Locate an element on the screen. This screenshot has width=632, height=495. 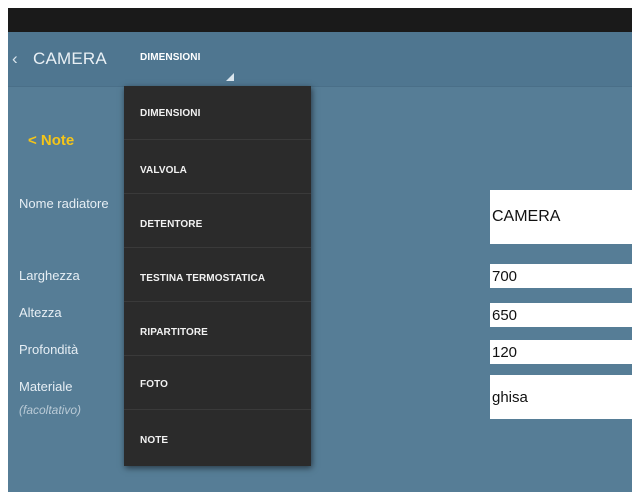
dropdown-item-foto: FOTO is located at coordinates (217, 383).